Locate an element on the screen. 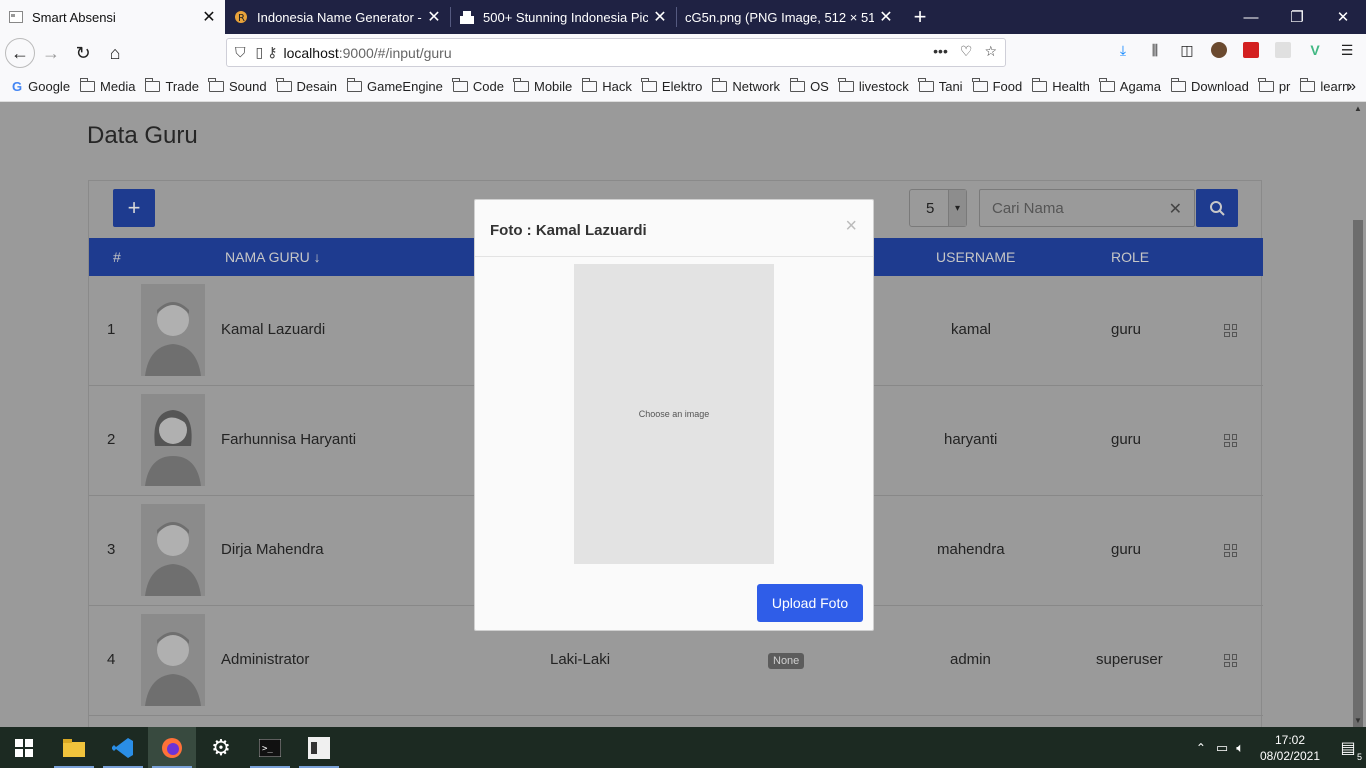 This screenshot has height=768, width=1366. reload-button: ↻ is located at coordinates (83, 53).